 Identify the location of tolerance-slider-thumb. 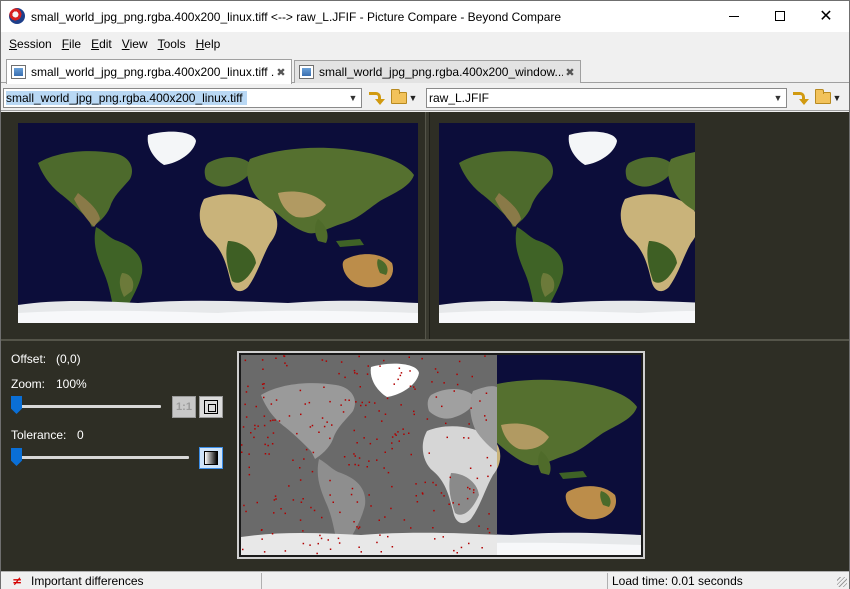
(16, 457).